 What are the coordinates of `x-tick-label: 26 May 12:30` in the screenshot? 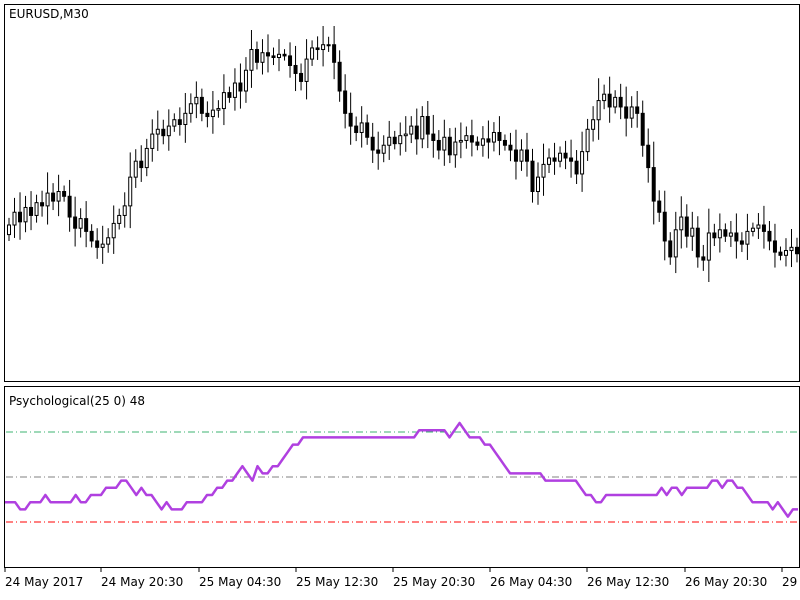 It's located at (628, 582).